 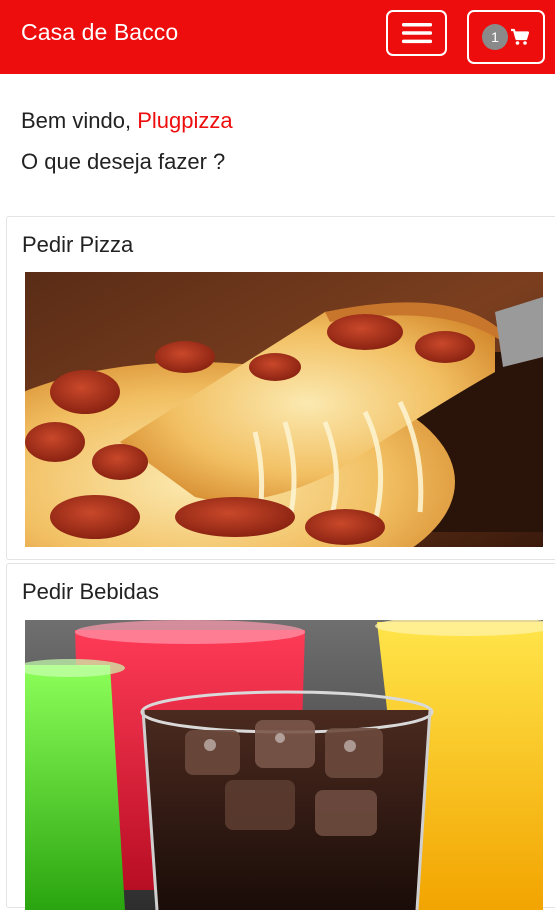 I want to click on shopping-cart-icon, so click(x=520, y=36).